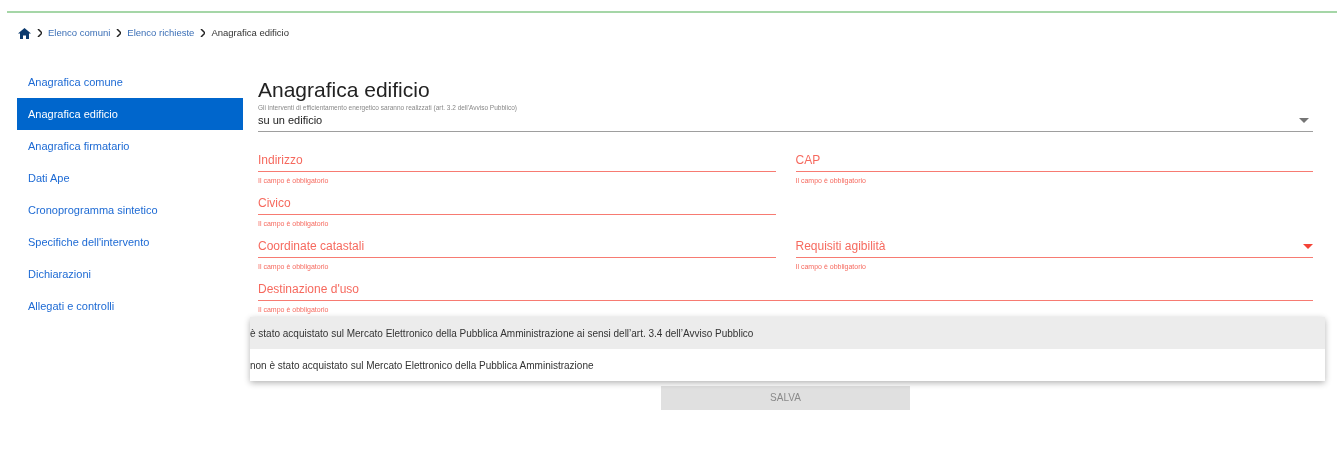 The image size is (1337, 458). I want to click on sidebar-item: Anagrafica firmatario, so click(130, 146).